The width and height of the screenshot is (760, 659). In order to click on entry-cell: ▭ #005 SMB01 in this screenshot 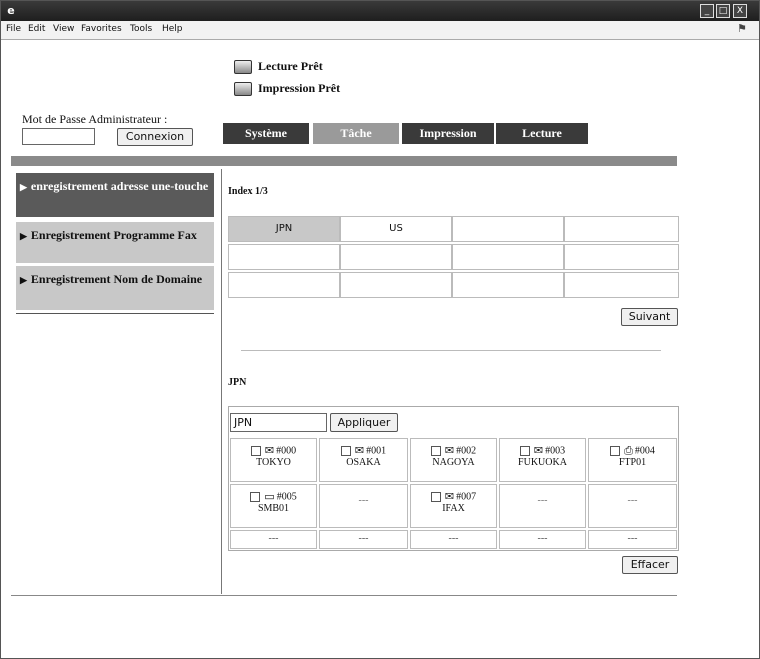, I will do `click(273, 506)`.